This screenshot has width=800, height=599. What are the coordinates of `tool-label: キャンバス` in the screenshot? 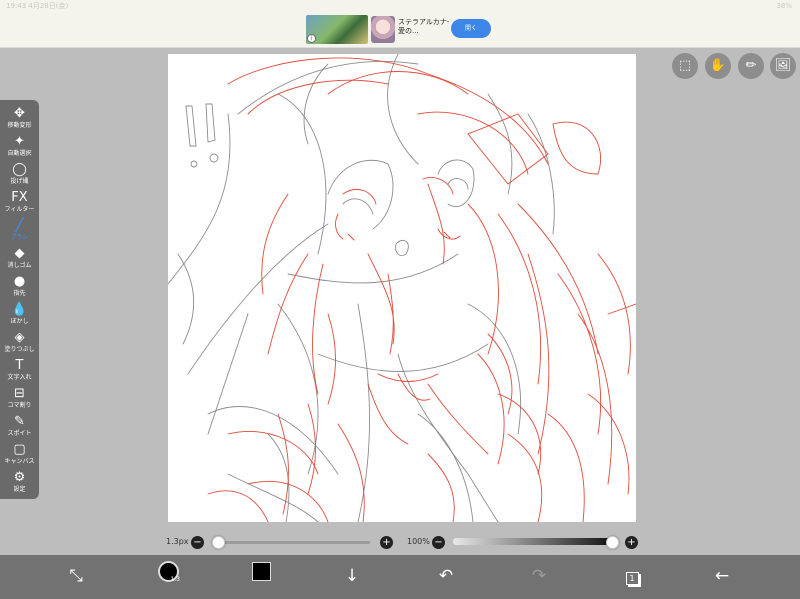 It's located at (19, 461).